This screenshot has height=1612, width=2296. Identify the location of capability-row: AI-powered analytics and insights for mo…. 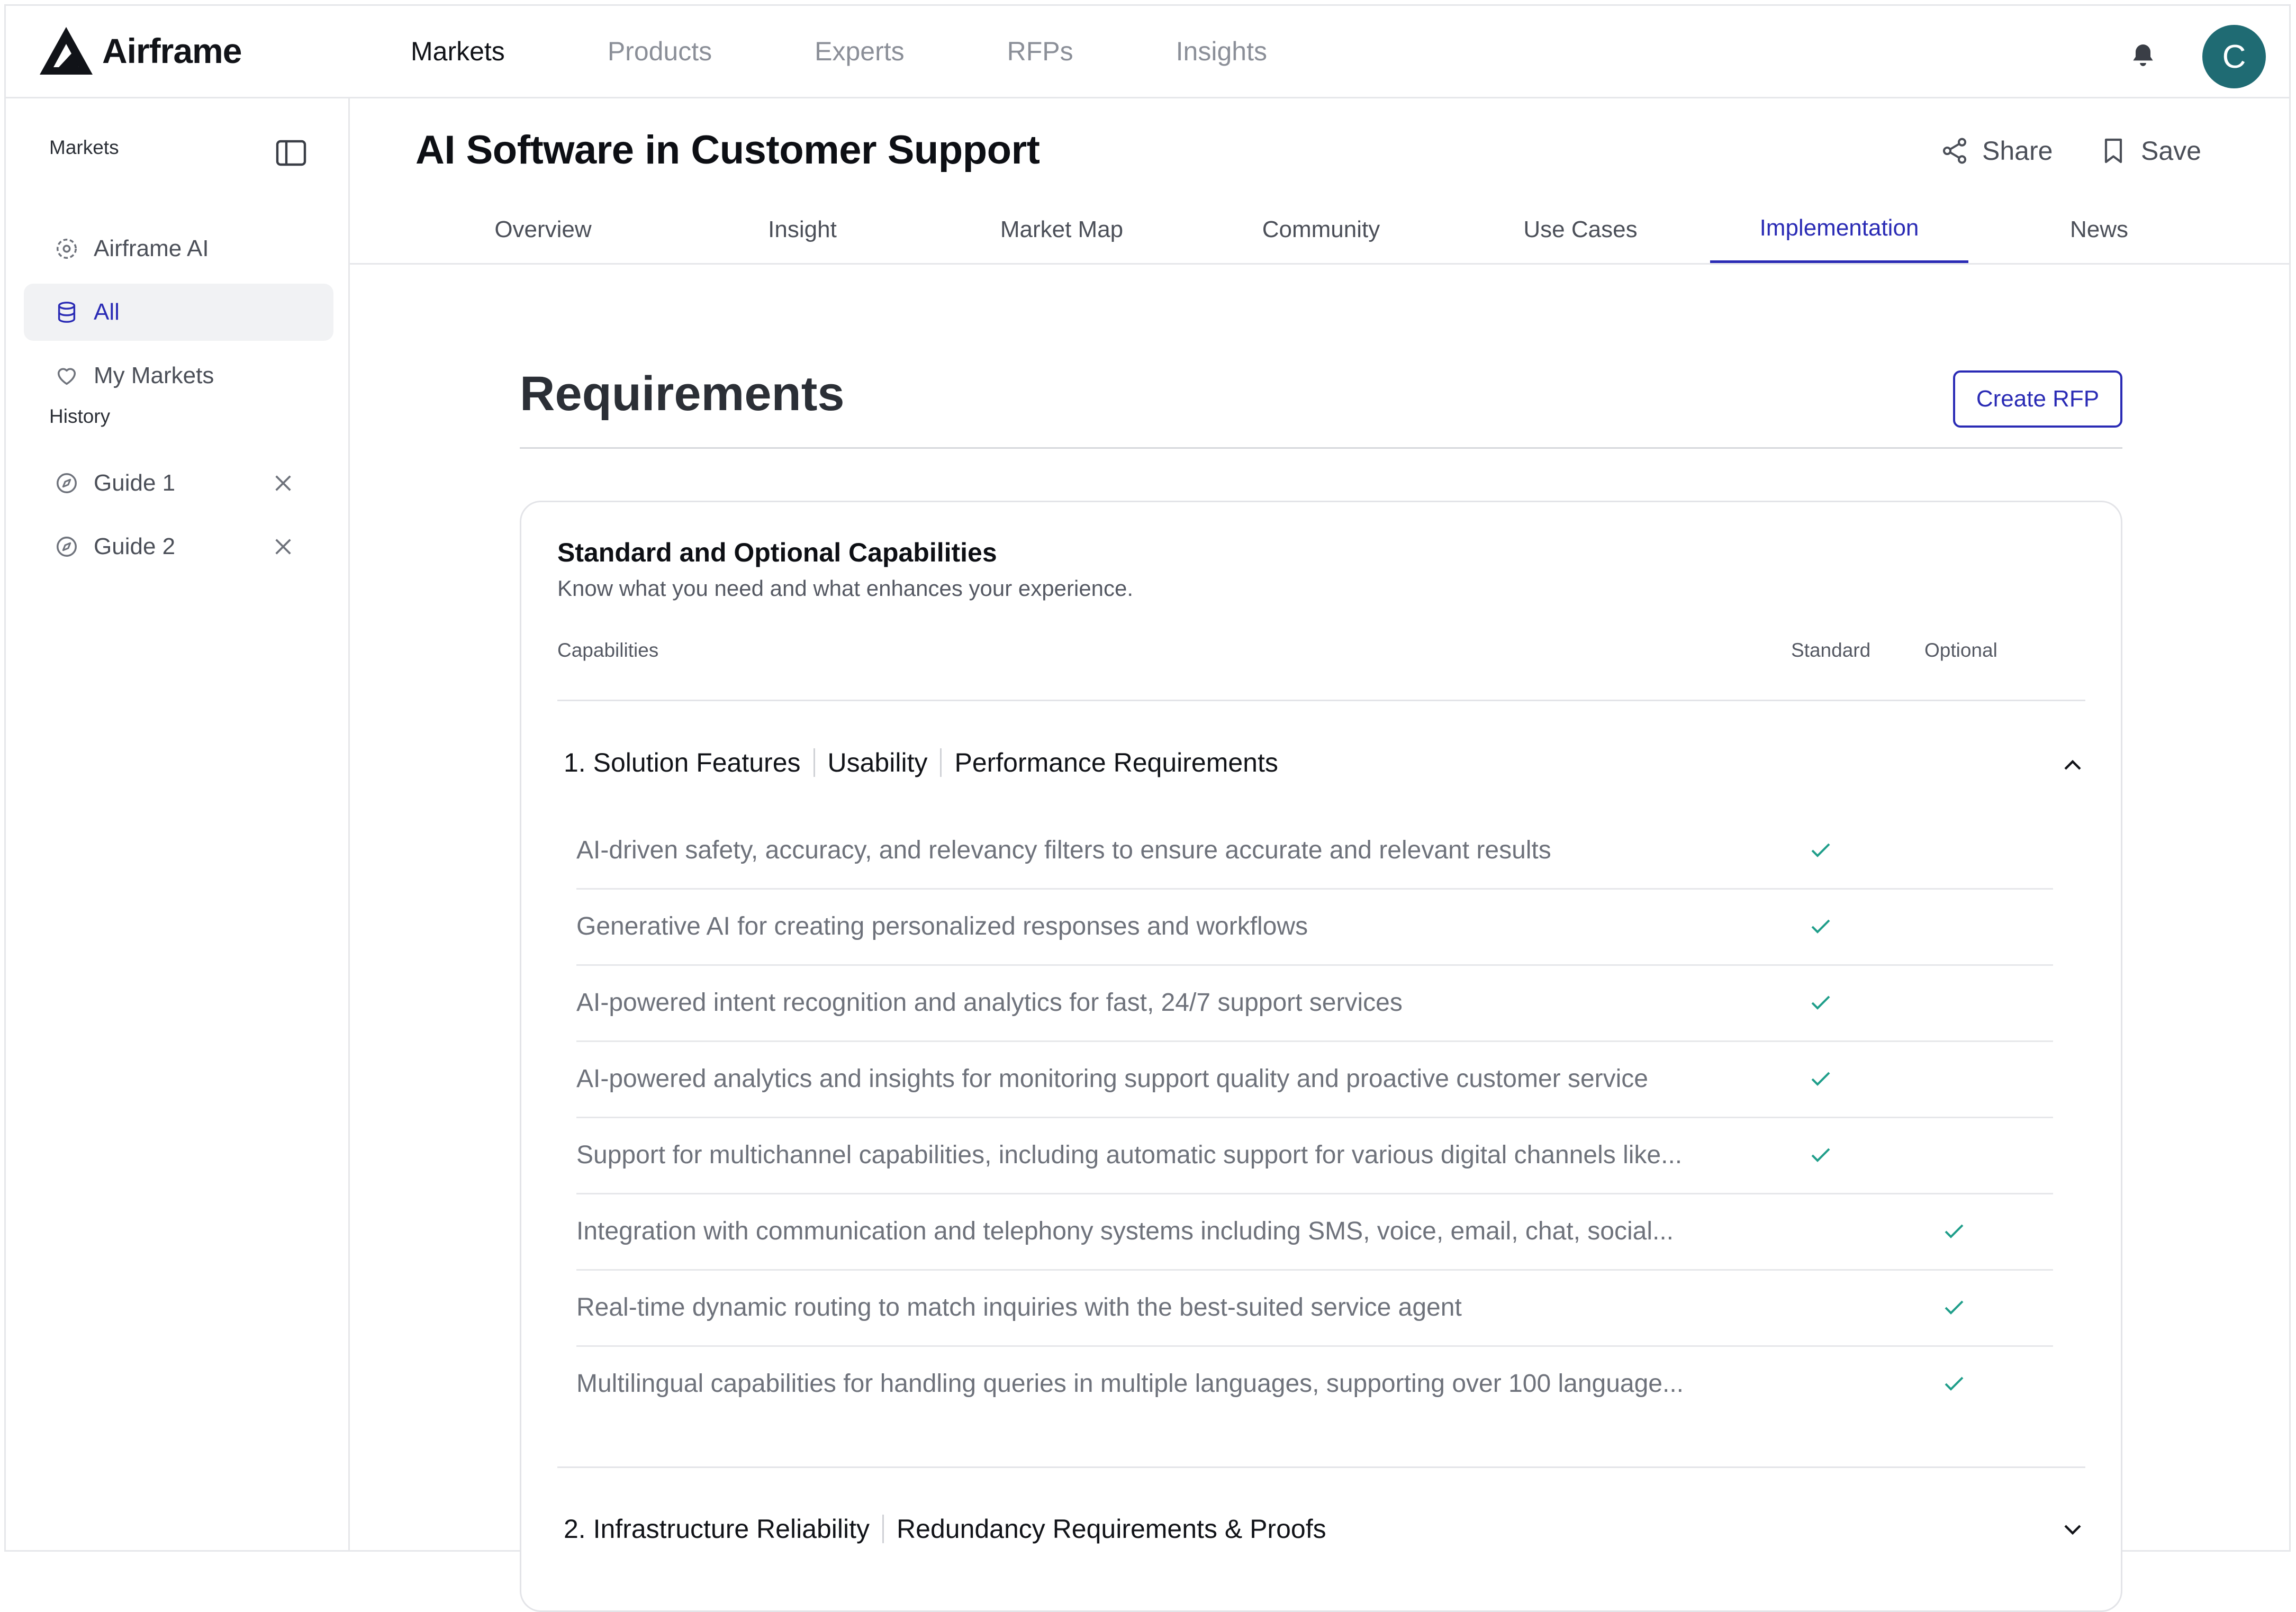
(1314, 1080).